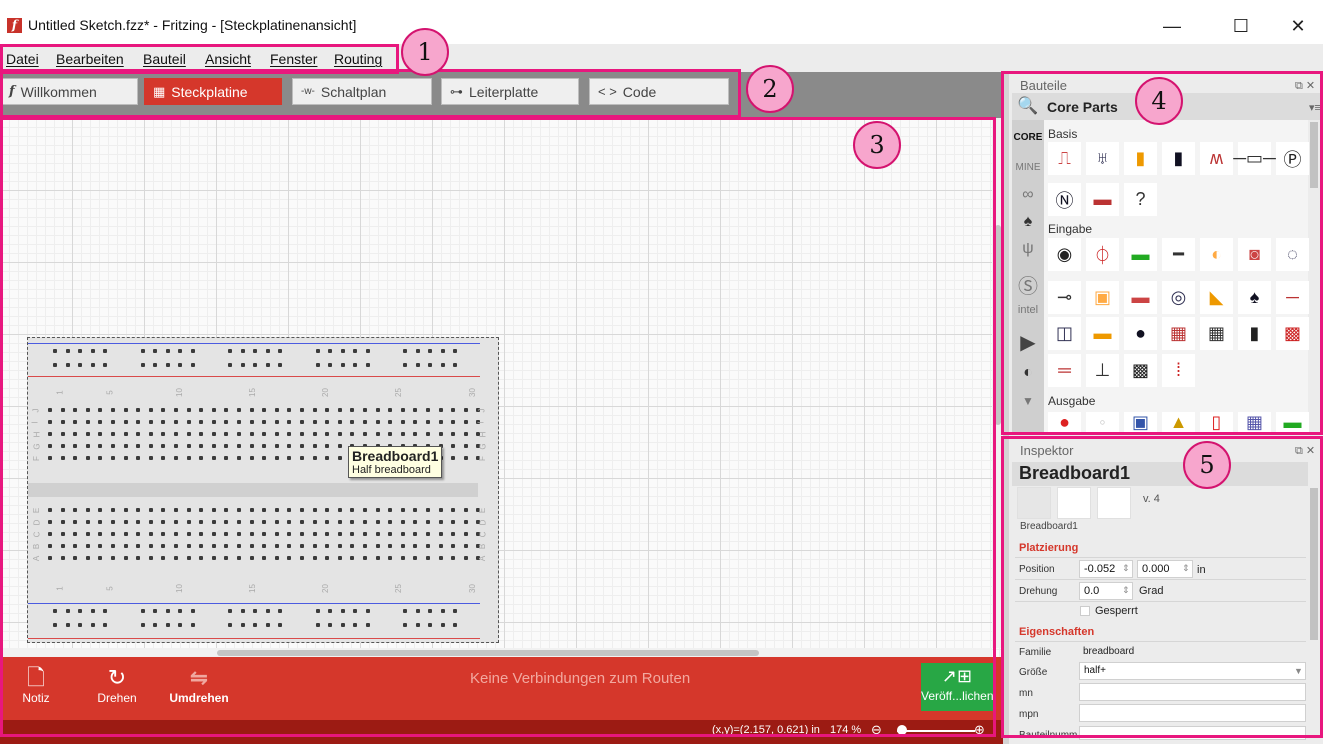 This screenshot has width=1323, height=744. I want to click on annotation-box-tabs, so click(370, 93).